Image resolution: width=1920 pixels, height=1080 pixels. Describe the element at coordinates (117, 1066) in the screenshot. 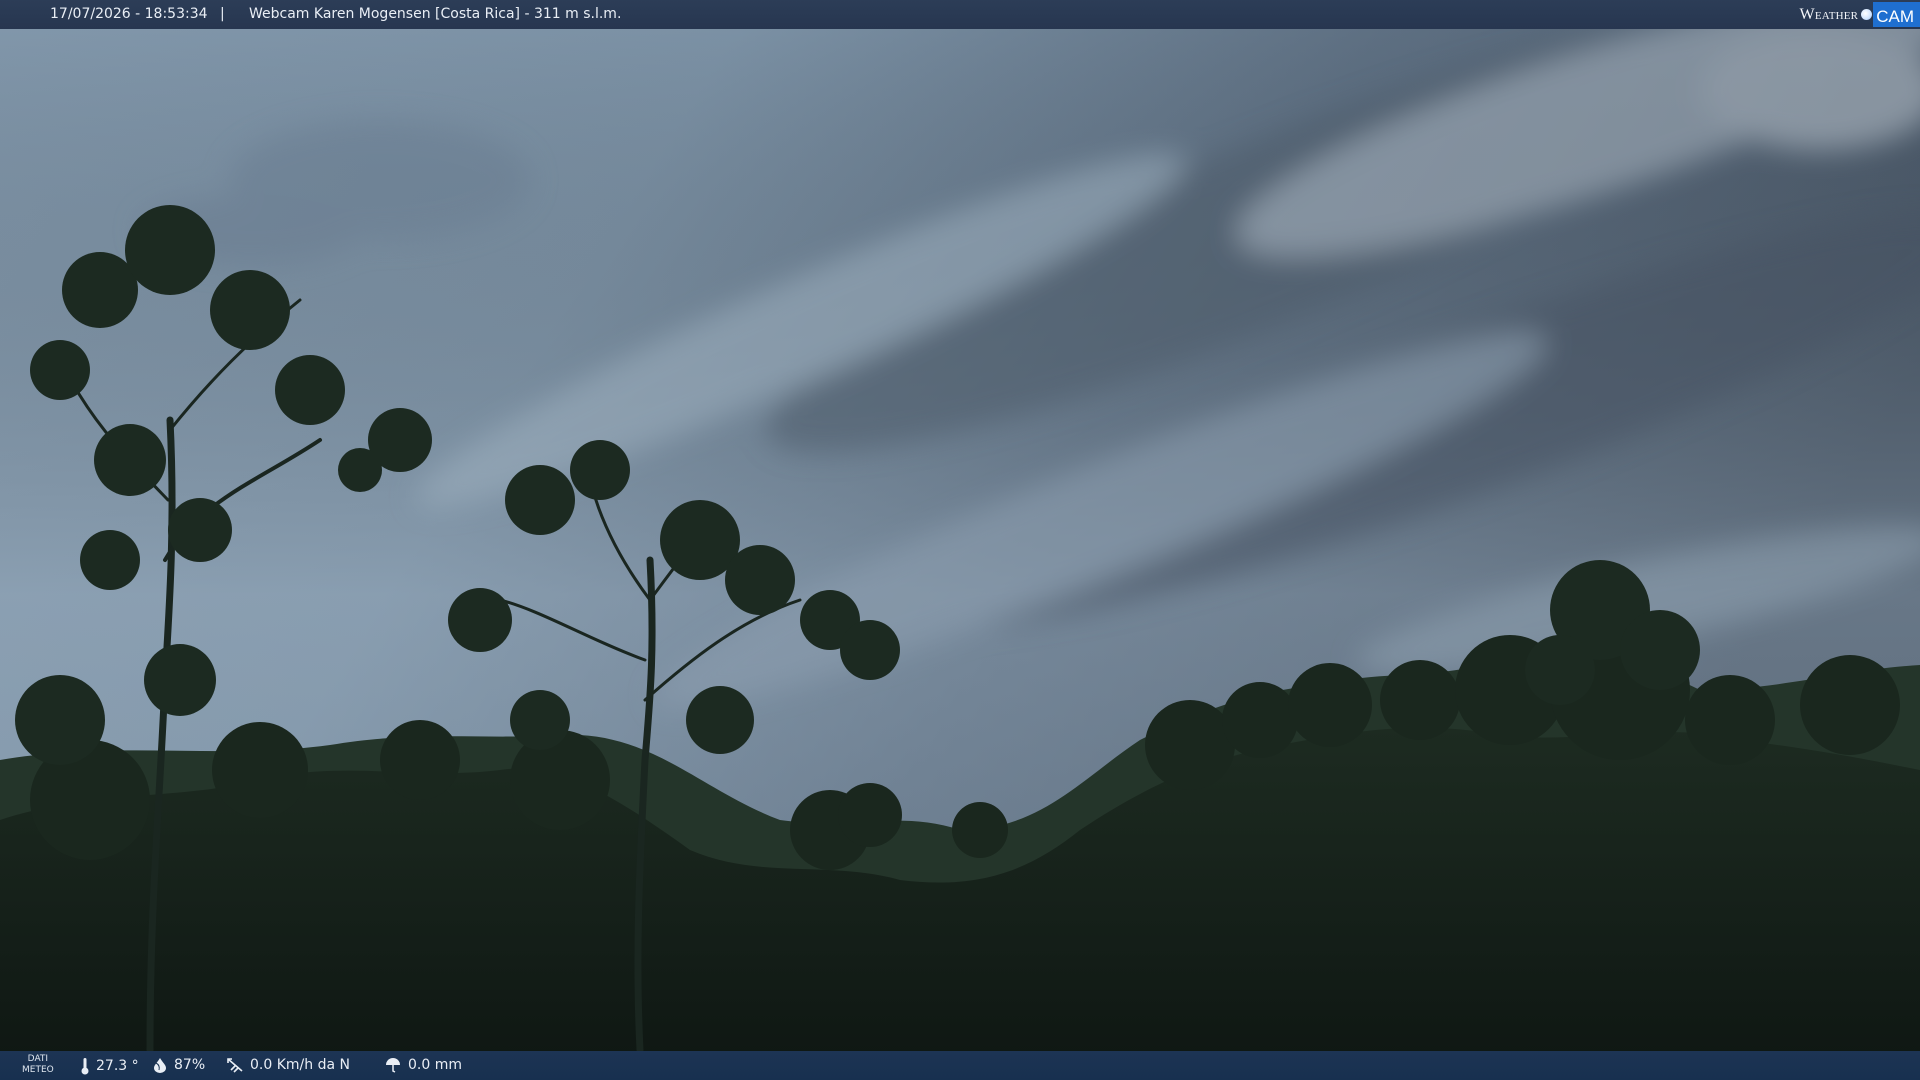

I see `temperature-value: 27.3 °` at that location.